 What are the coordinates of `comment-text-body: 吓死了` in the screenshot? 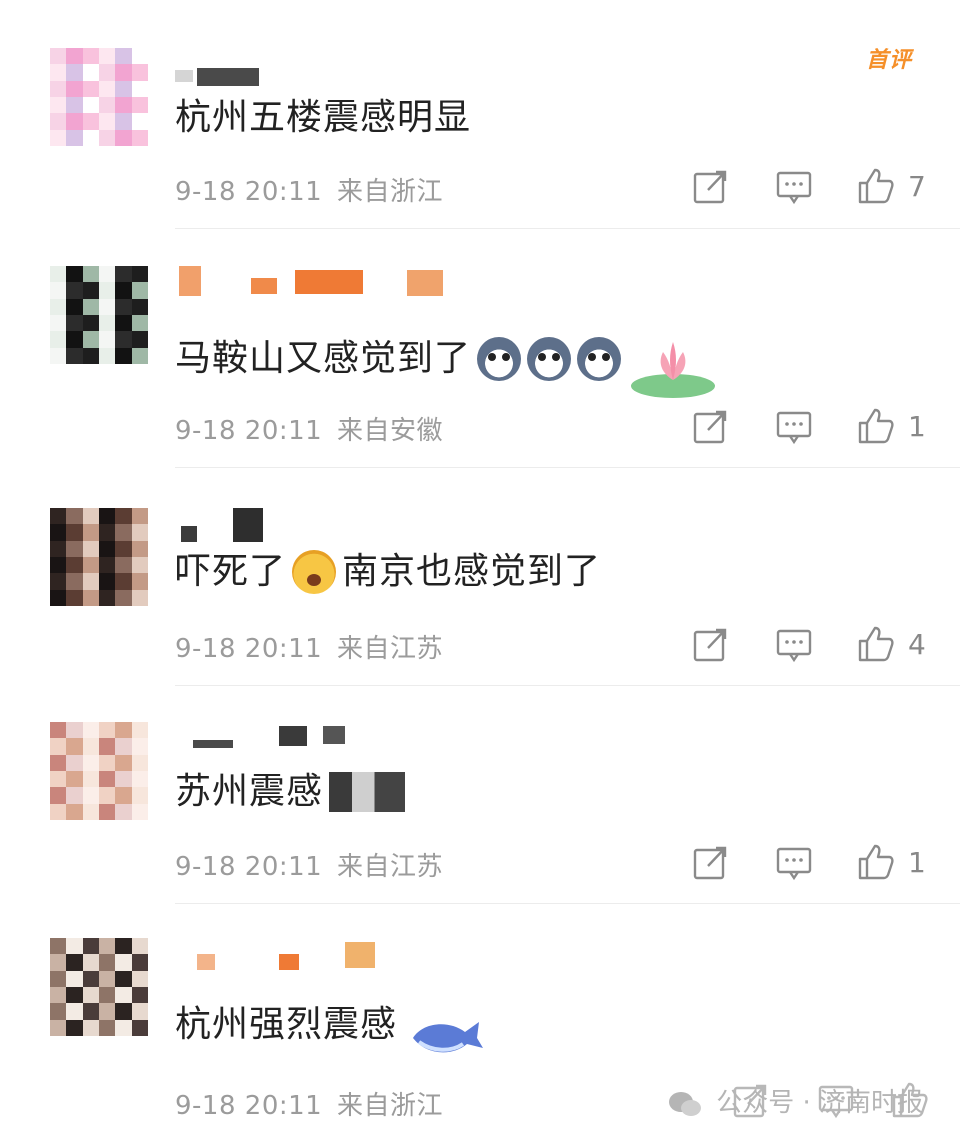 It's located at (231, 571).